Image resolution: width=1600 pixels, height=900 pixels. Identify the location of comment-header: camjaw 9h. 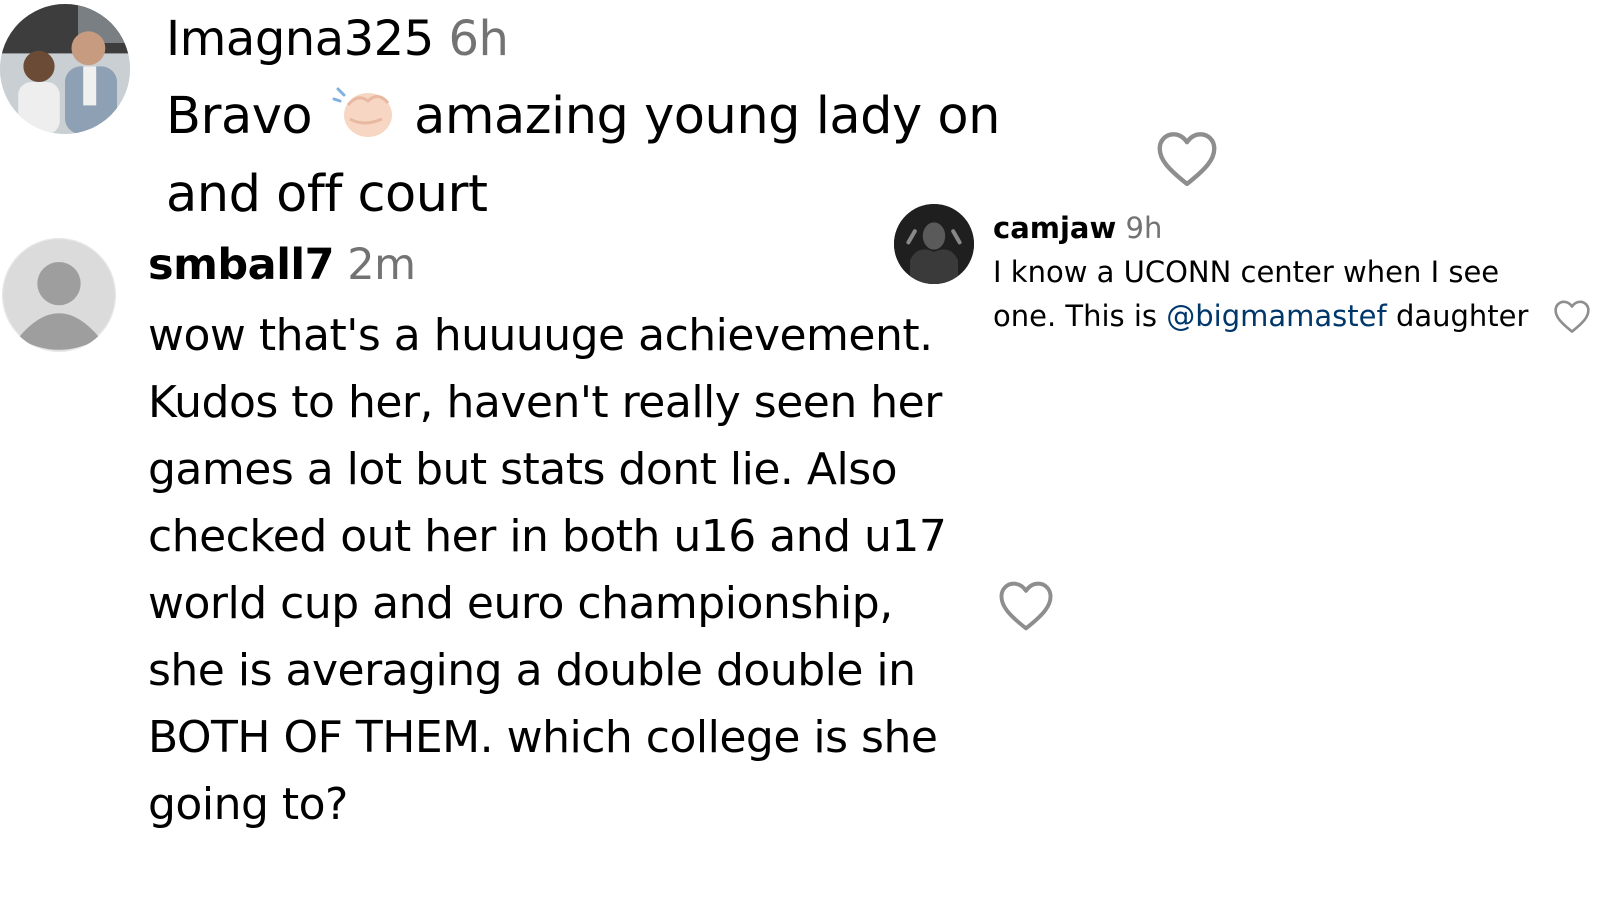
(1077, 228).